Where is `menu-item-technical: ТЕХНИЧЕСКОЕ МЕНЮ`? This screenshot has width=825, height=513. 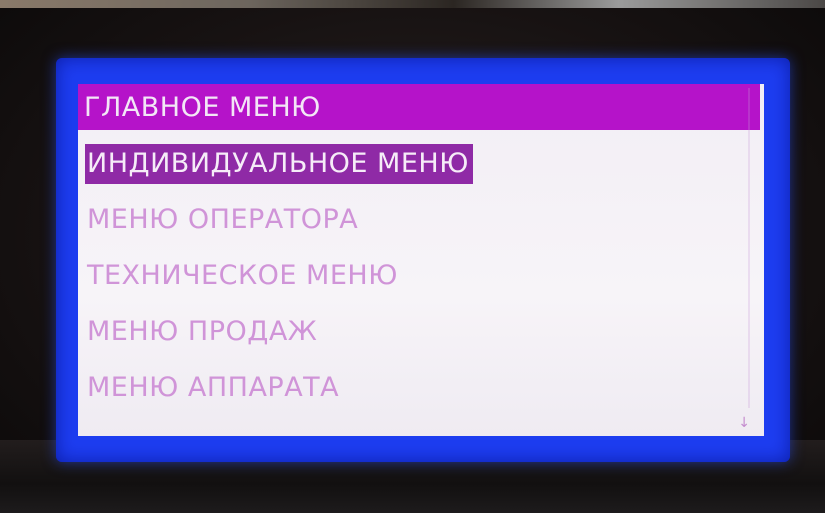
menu-item-technical: ТЕХНИЧЕСКОЕ МЕНЮ is located at coordinates (421, 276).